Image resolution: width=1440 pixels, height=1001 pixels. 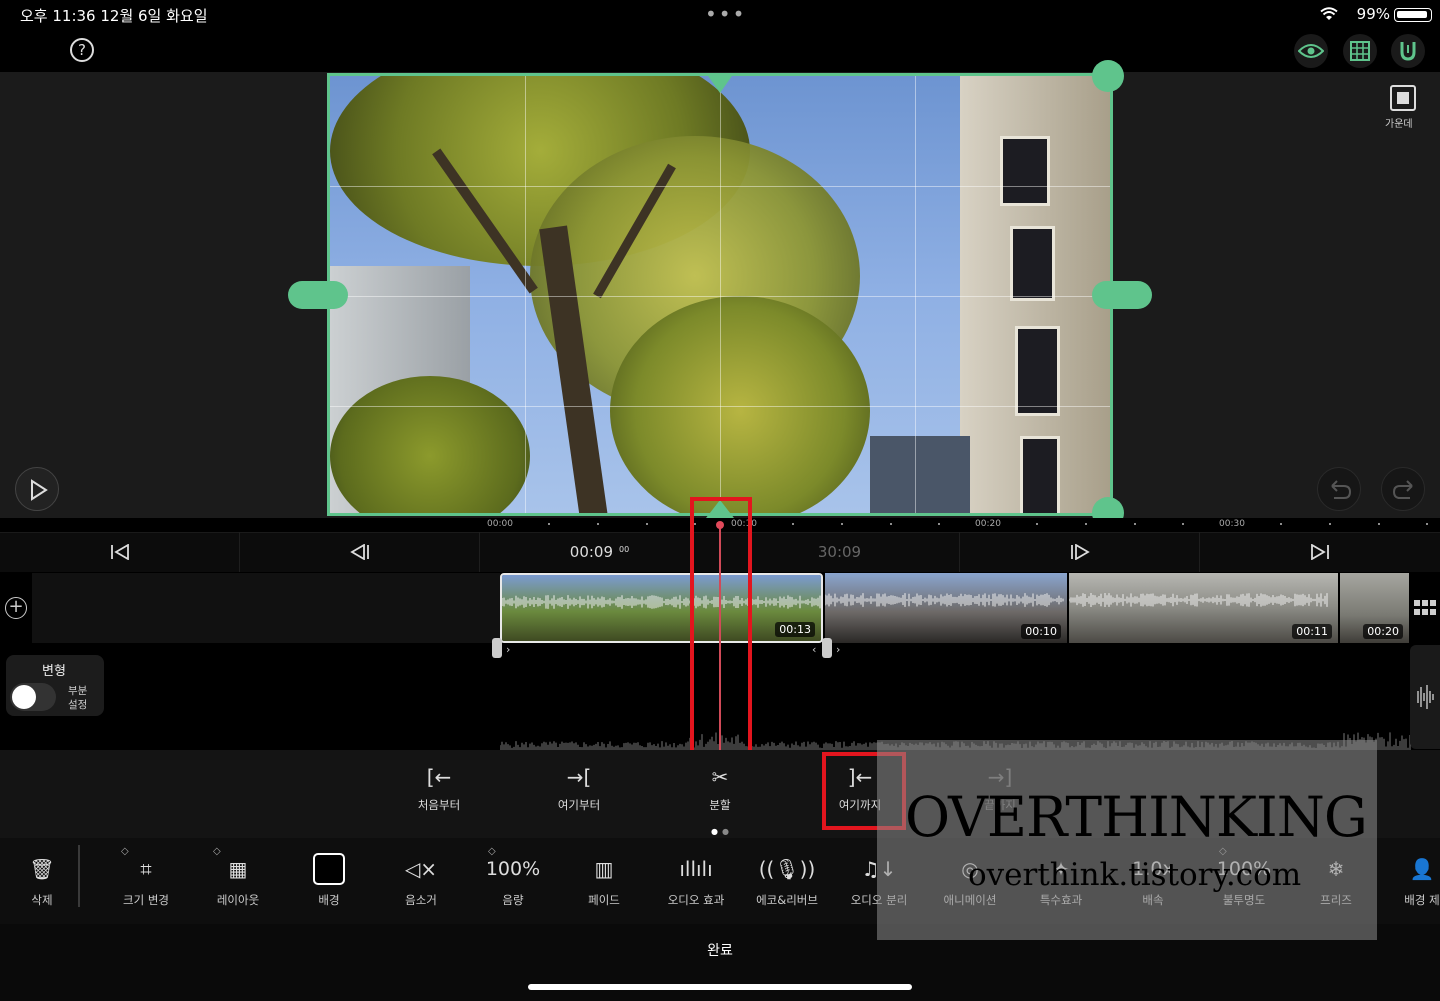 What do you see at coordinates (421, 879) in the screenshot?
I see `tool-mute-button: ◁× 음소거` at bounding box center [421, 879].